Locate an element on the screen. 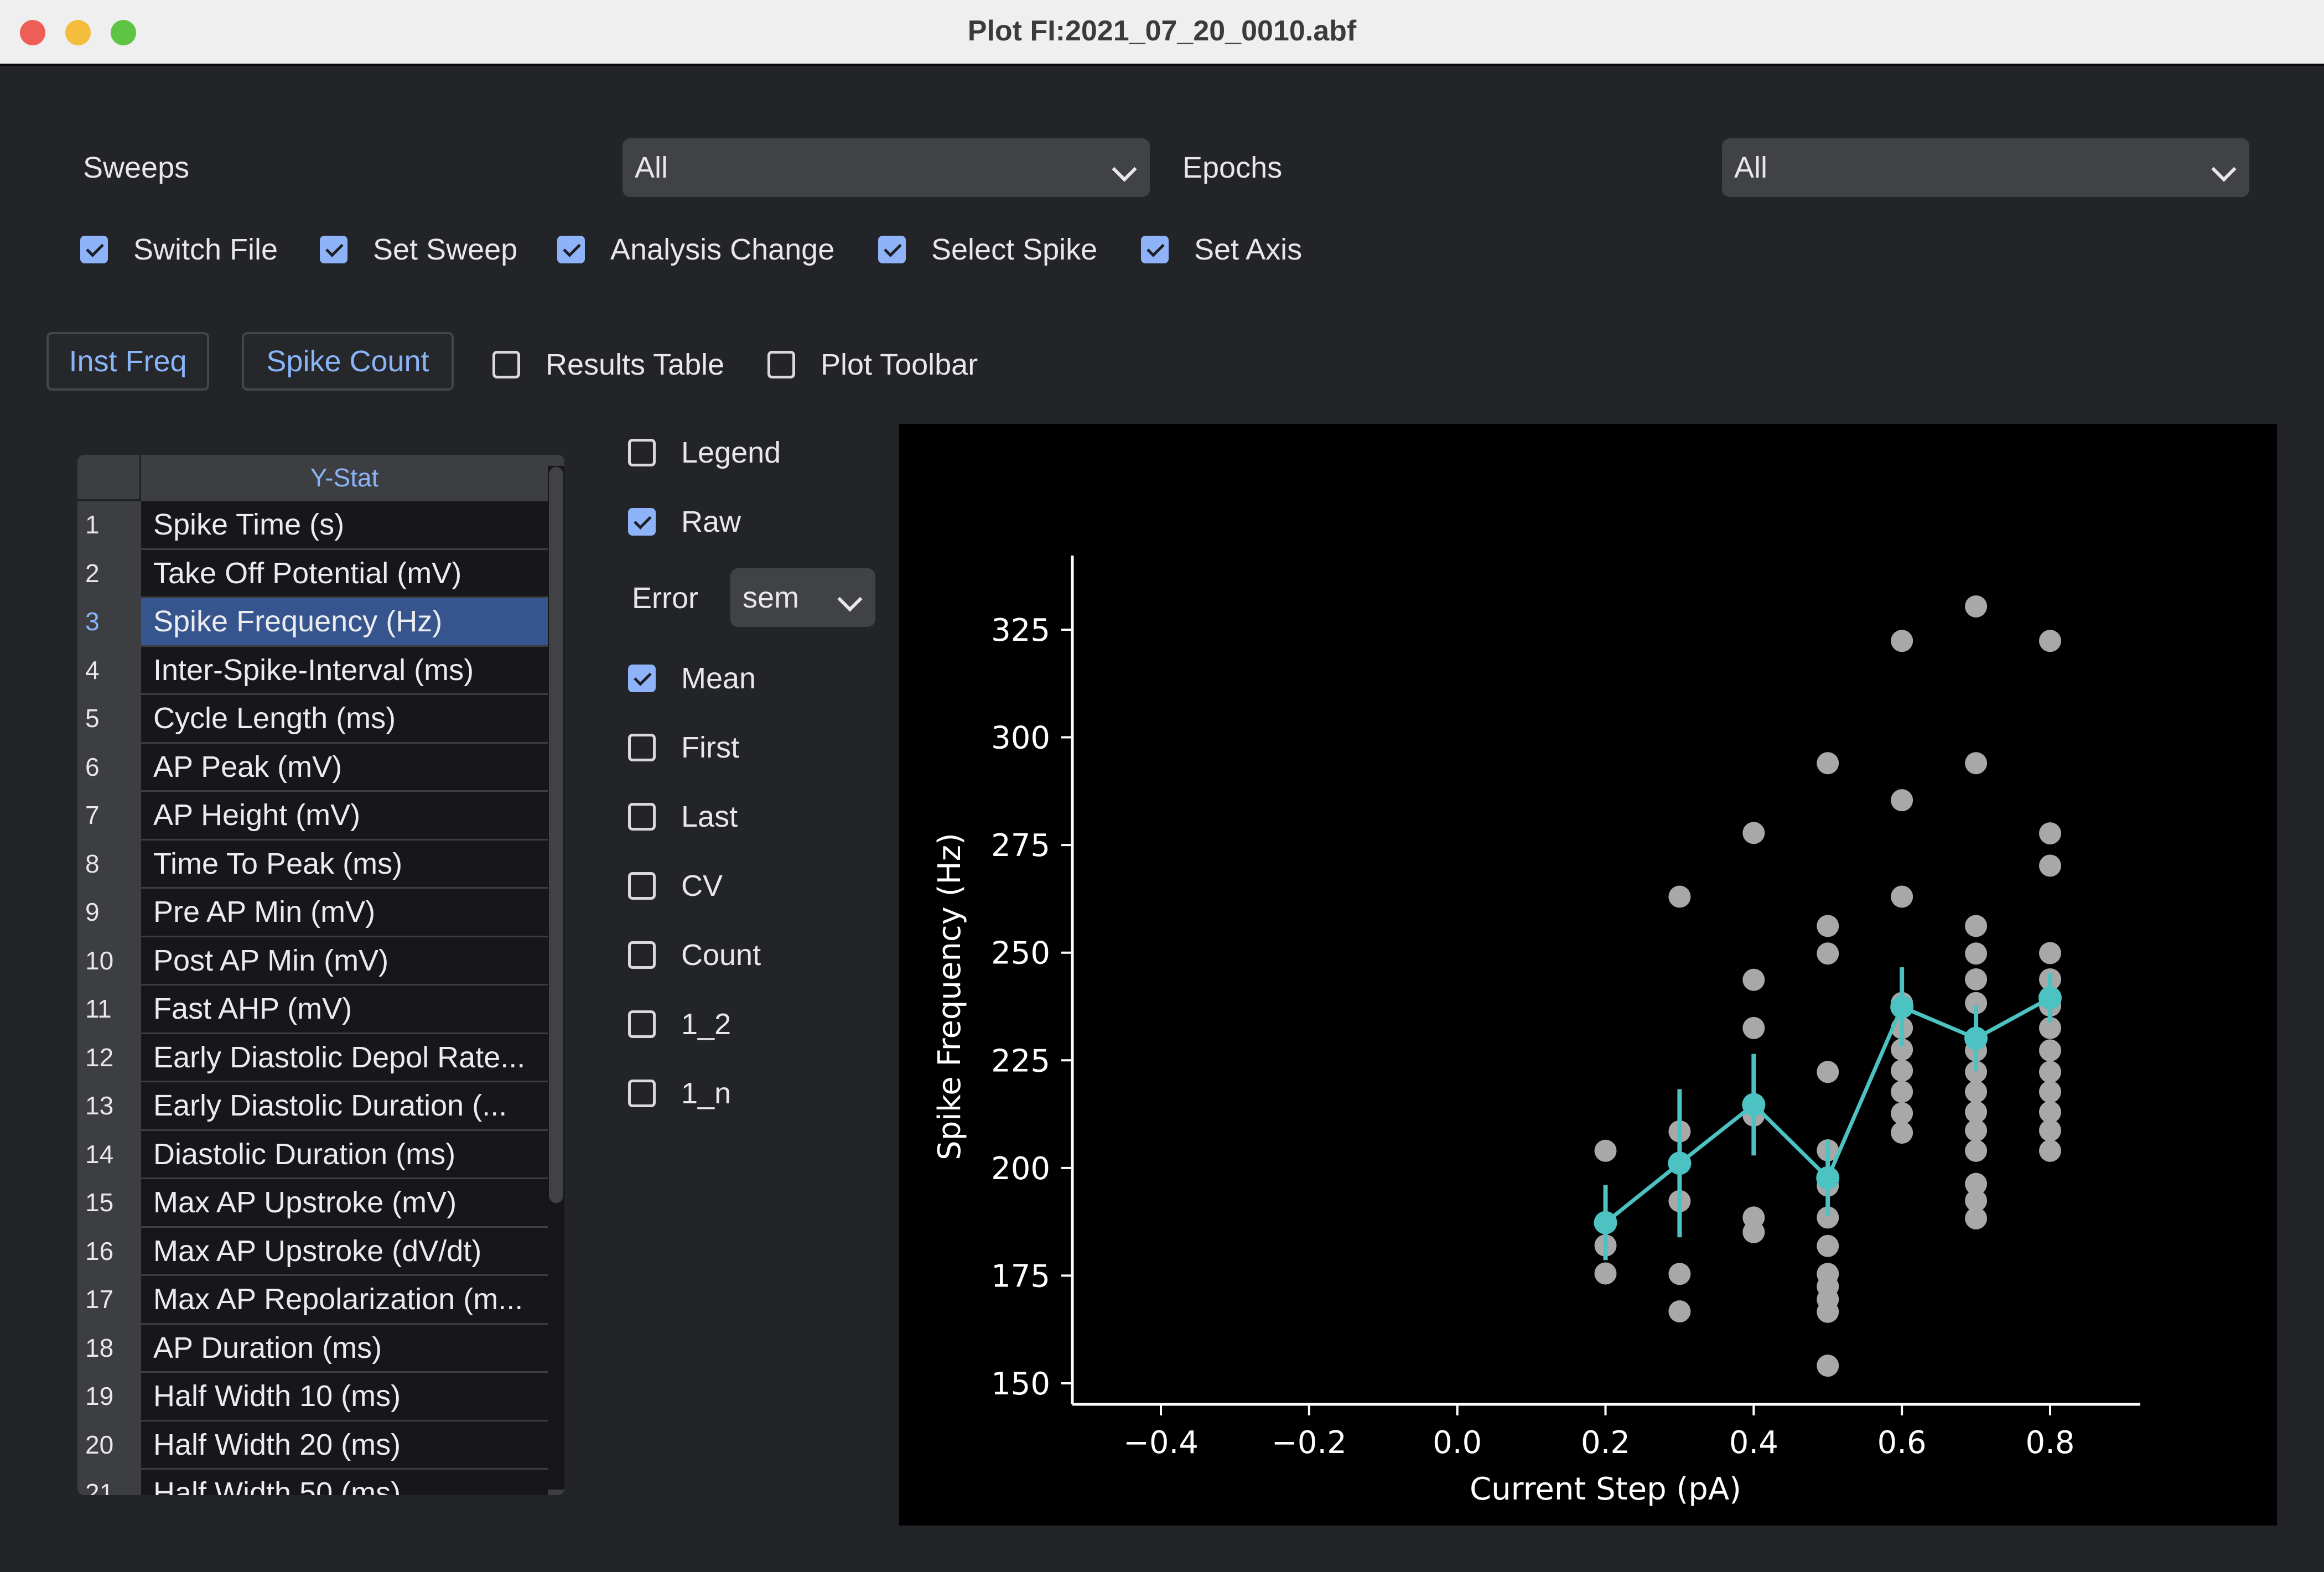 The width and height of the screenshot is (2324, 1572). table-row: 8 Time To Peak (ms) is located at coordinates (312, 864).